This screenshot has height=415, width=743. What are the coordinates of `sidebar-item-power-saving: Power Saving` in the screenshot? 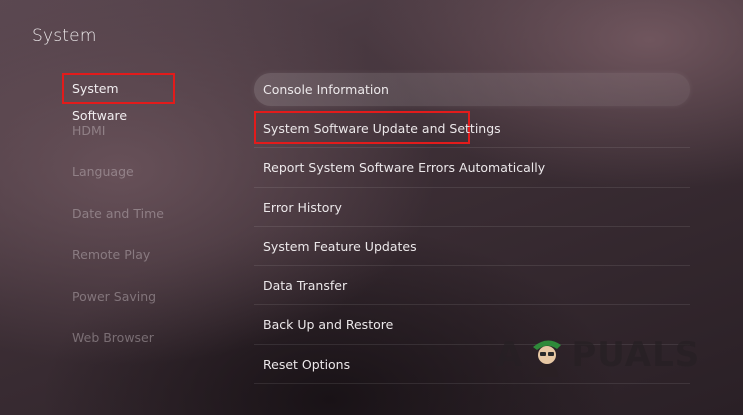 It's located at (118, 296).